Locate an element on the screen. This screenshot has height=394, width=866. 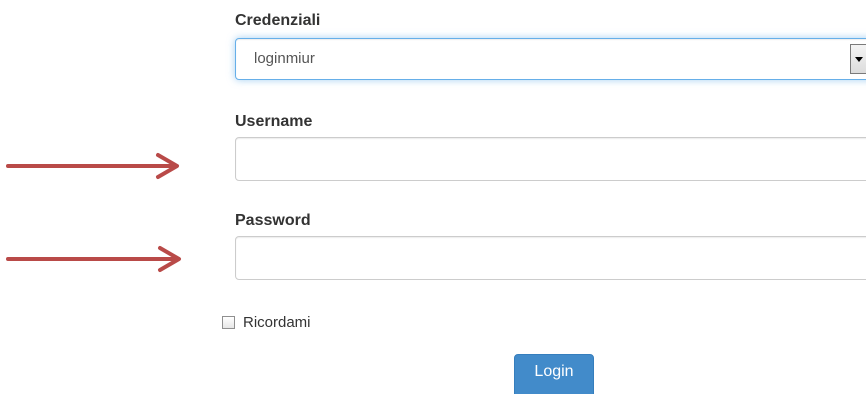
remember-checkbox is located at coordinates (228, 322).